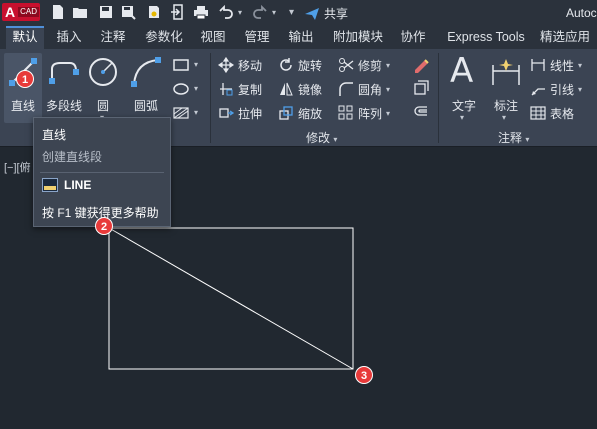 This screenshot has width=597, height=429. What do you see at coordinates (178, 12) in the screenshot?
I see `import-icon` at bounding box center [178, 12].